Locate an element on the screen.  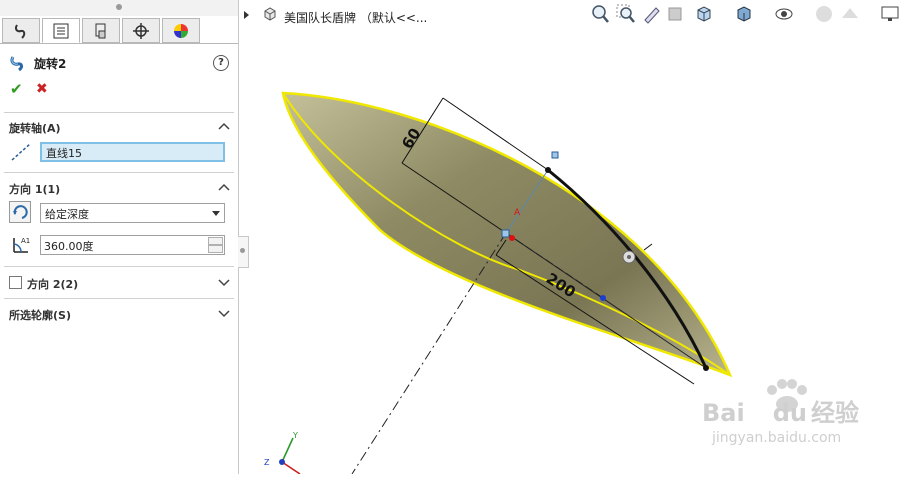
sketch-point-blue is located at coordinates (603, 298).